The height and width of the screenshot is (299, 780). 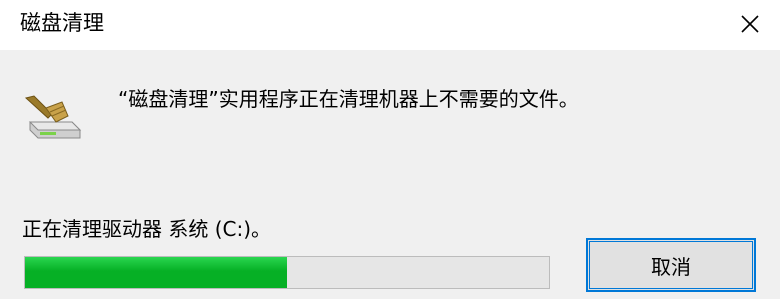 I want to click on progress-fill, so click(x=156, y=272).